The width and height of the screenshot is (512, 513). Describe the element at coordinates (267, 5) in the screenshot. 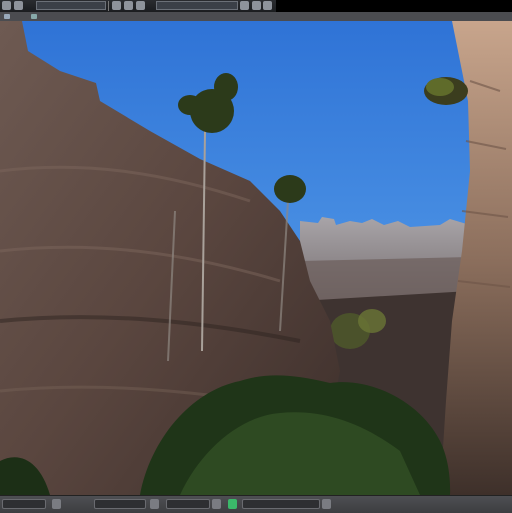

I see `options-icon` at that location.